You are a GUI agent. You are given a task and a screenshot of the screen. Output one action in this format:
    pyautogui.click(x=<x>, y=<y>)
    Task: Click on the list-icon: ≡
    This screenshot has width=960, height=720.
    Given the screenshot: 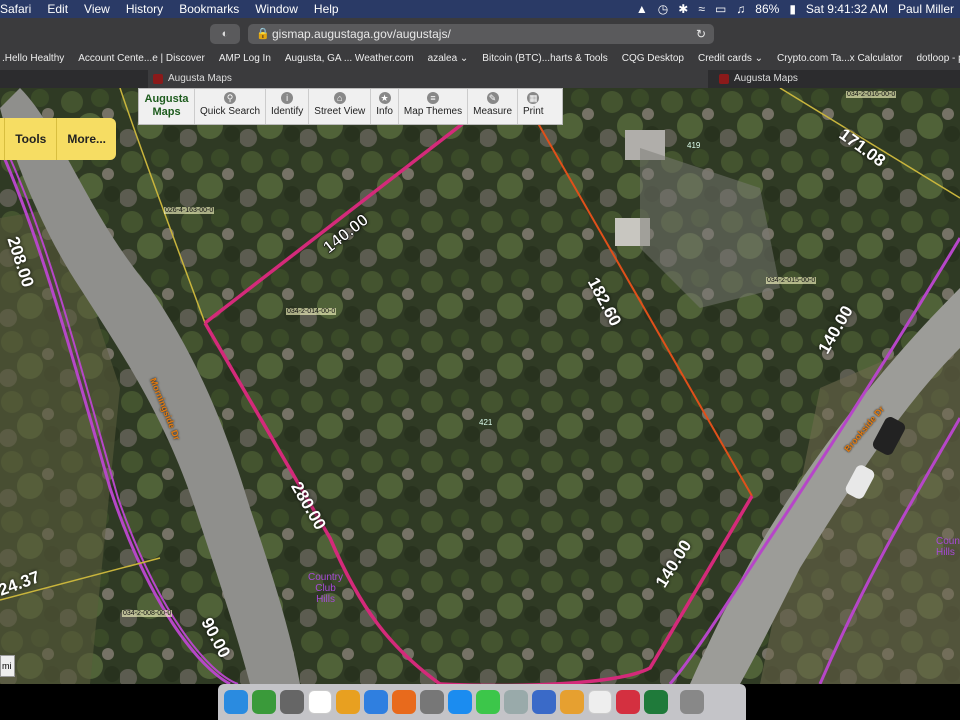 What is the action you would take?
    pyautogui.click(x=433, y=98)
    